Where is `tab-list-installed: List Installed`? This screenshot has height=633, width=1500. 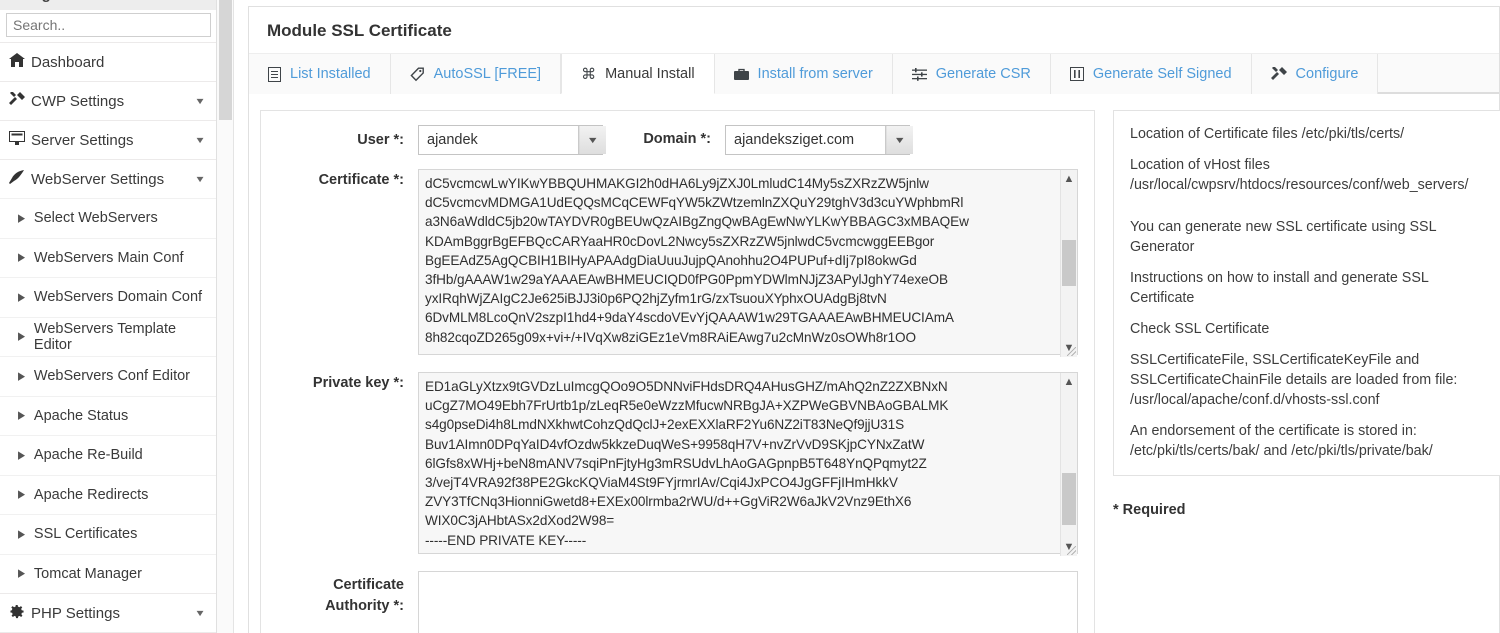 tab-list-installed: List Installed is located at coordinates (320, 74).